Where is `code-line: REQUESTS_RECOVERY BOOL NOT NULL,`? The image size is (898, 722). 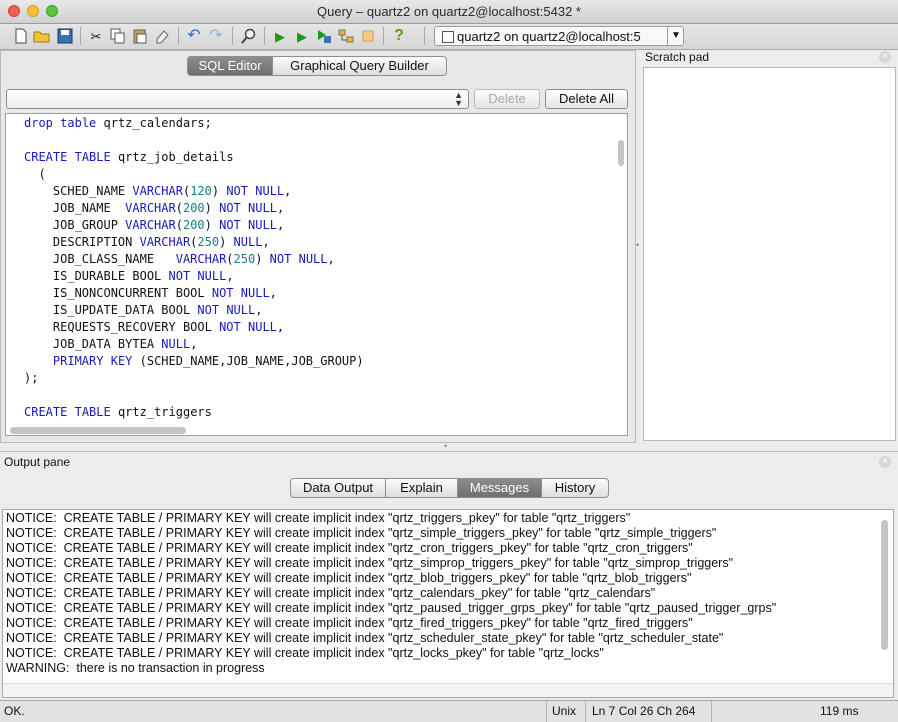
code-line: REQUESTS_RECOVERY BOOL NOT NULL, is located at coordinates (194, 327).